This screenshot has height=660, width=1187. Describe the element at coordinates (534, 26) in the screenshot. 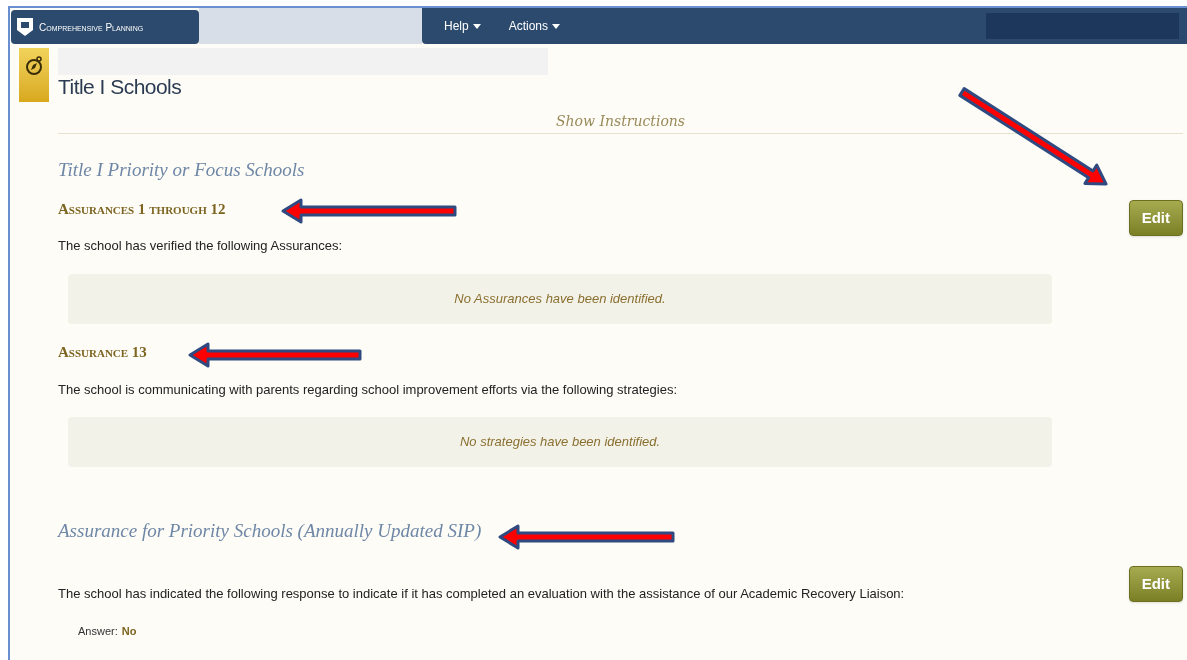

I see `nav-menu: Actions` at that location.